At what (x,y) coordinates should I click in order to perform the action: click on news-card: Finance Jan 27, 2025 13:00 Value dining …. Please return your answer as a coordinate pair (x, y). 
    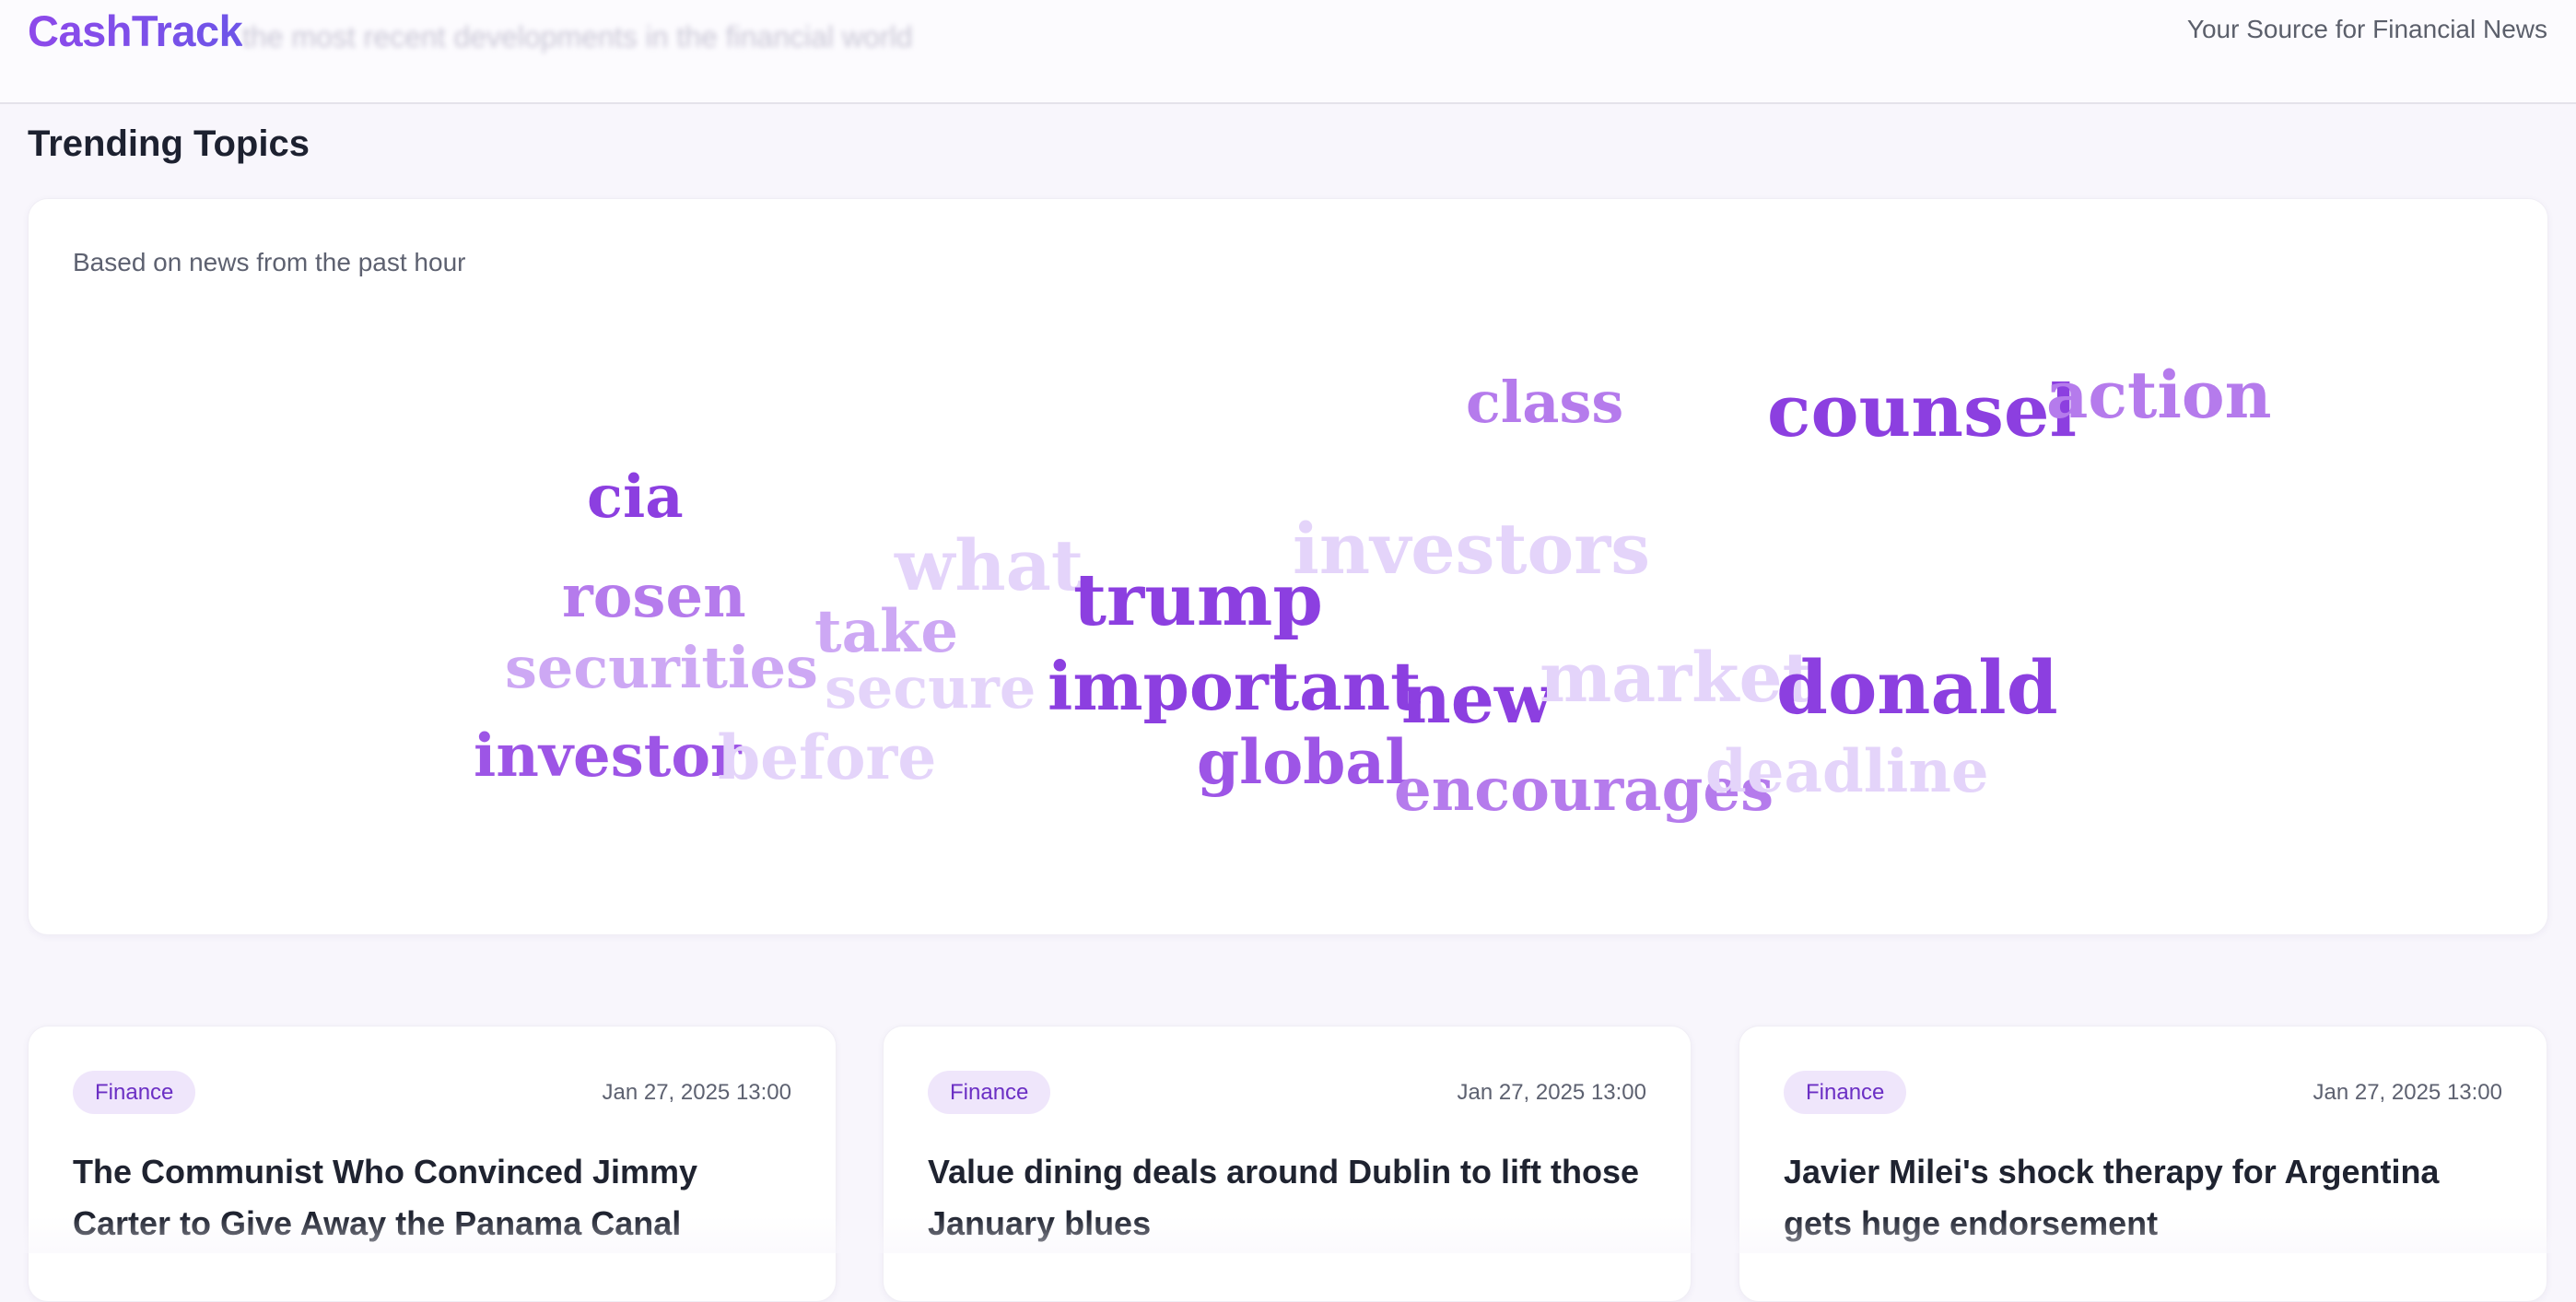
    Looking at the image, I should click on (1287, 1164).